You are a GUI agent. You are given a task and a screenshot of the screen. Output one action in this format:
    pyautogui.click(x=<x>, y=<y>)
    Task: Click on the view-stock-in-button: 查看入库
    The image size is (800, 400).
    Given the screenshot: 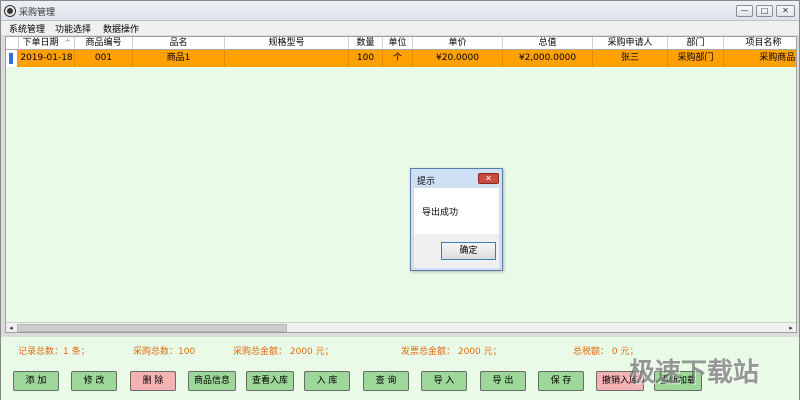 What is the action you would take?
    pyautogui.click(x=270, y=381)
    